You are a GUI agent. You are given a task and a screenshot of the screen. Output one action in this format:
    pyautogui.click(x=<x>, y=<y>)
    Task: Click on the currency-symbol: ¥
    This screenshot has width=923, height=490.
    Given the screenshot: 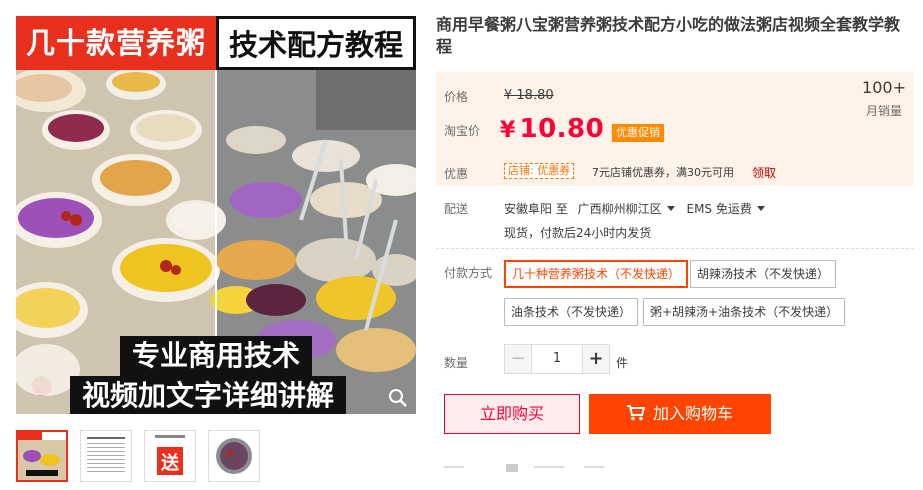 What is the action you would take?
    pyautogui.click(x=508, y=130)
    